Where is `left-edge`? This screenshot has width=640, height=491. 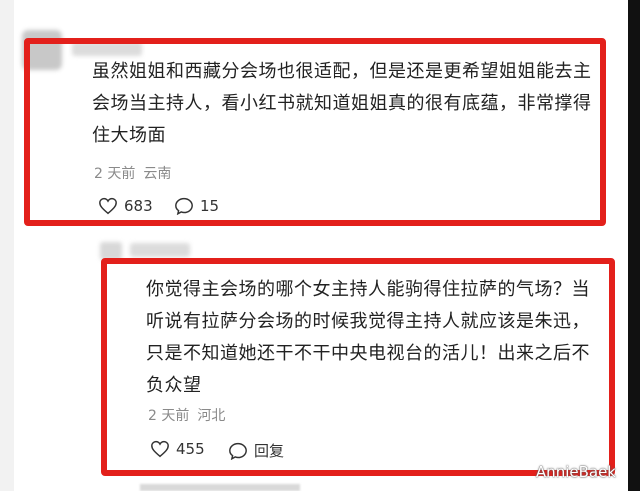
left-edge is located at coordinates (7, 245).